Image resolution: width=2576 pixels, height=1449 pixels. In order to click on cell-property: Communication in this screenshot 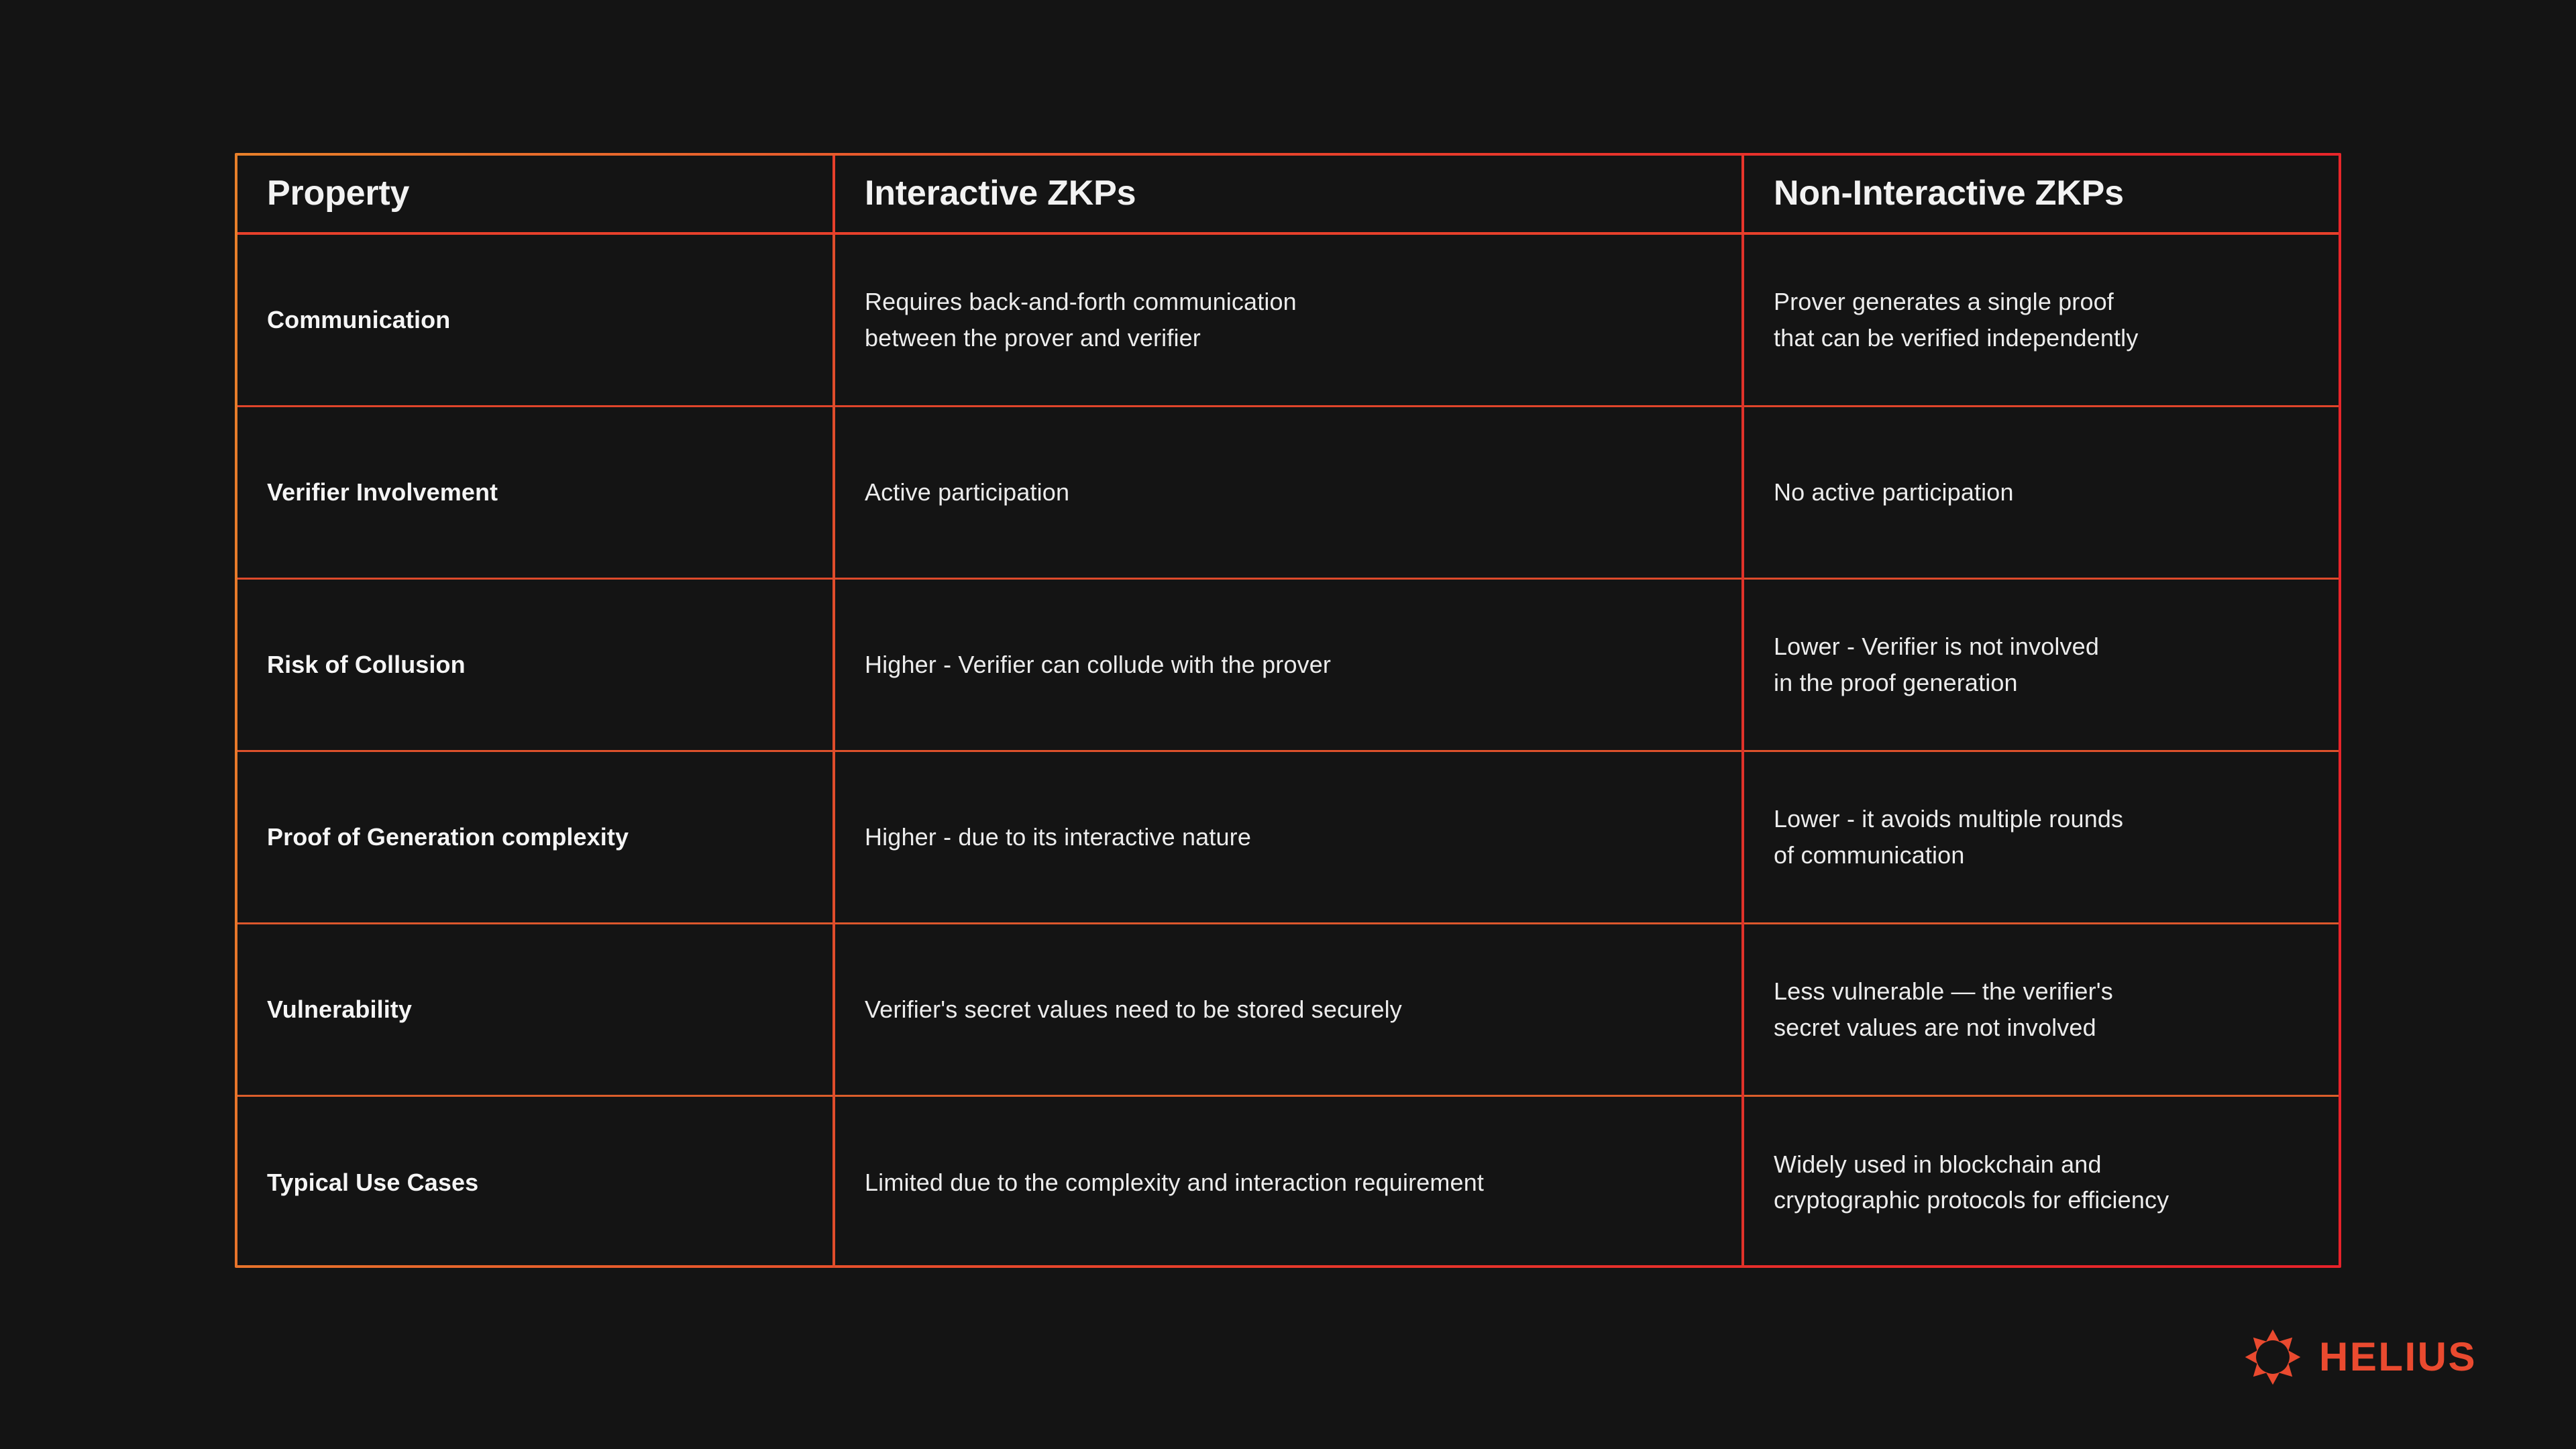, I will do `click(535, 320)`.